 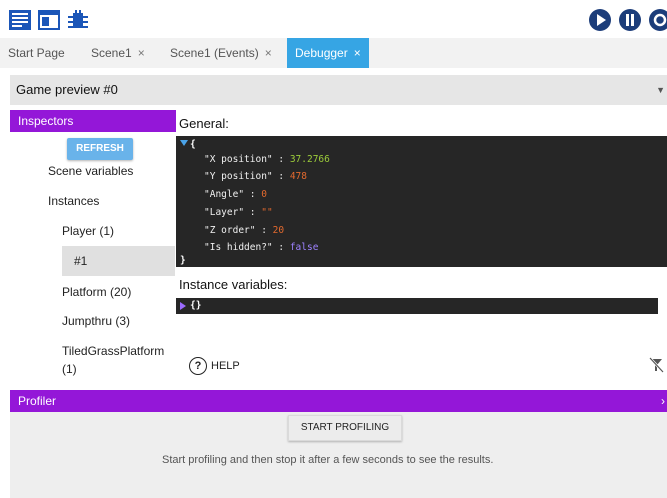 What do you see at coordinates (630, 20) in the screenshot?
I see `pause-icon` at bounding box center [630, 20].